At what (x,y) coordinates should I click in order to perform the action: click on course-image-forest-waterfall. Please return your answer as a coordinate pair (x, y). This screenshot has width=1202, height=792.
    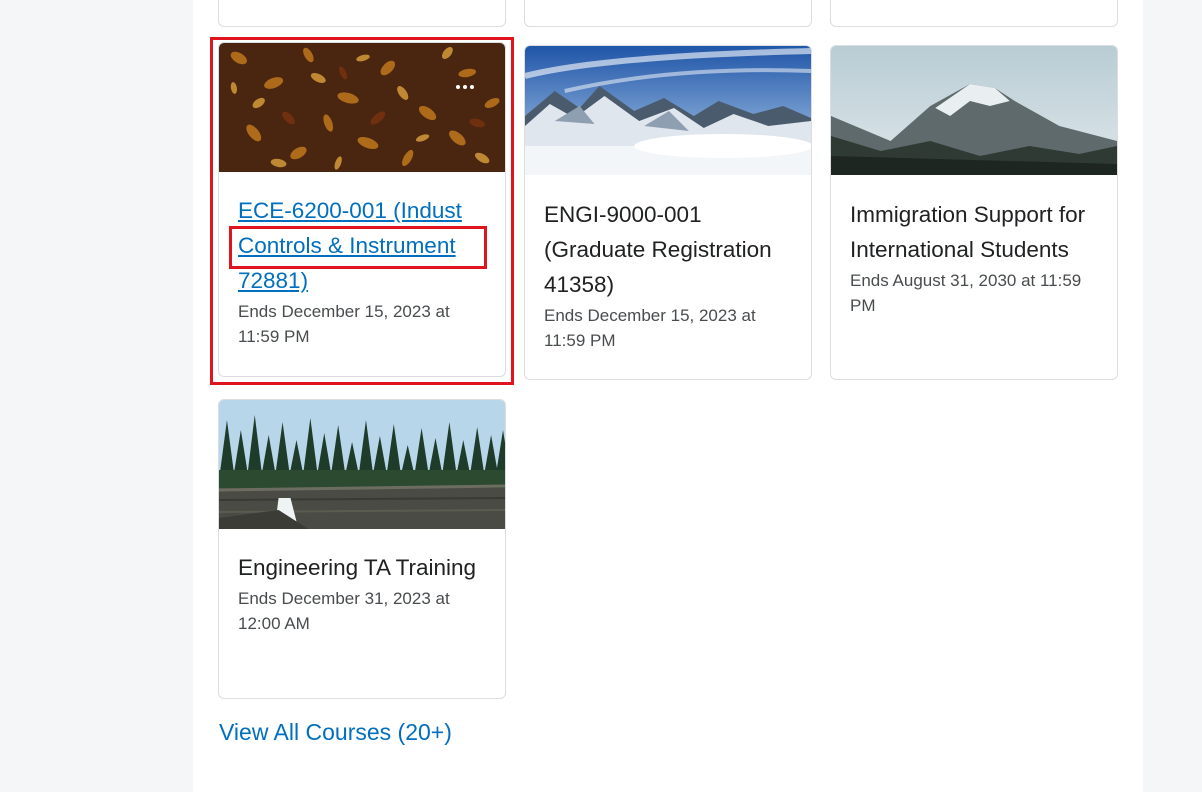
    Looking at the image, I should click on (362, 464).